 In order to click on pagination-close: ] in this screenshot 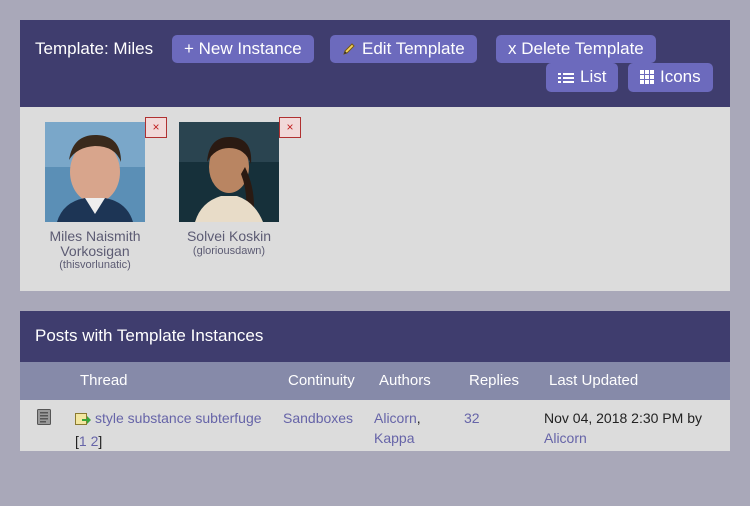, I will do `click(100, 441)`.